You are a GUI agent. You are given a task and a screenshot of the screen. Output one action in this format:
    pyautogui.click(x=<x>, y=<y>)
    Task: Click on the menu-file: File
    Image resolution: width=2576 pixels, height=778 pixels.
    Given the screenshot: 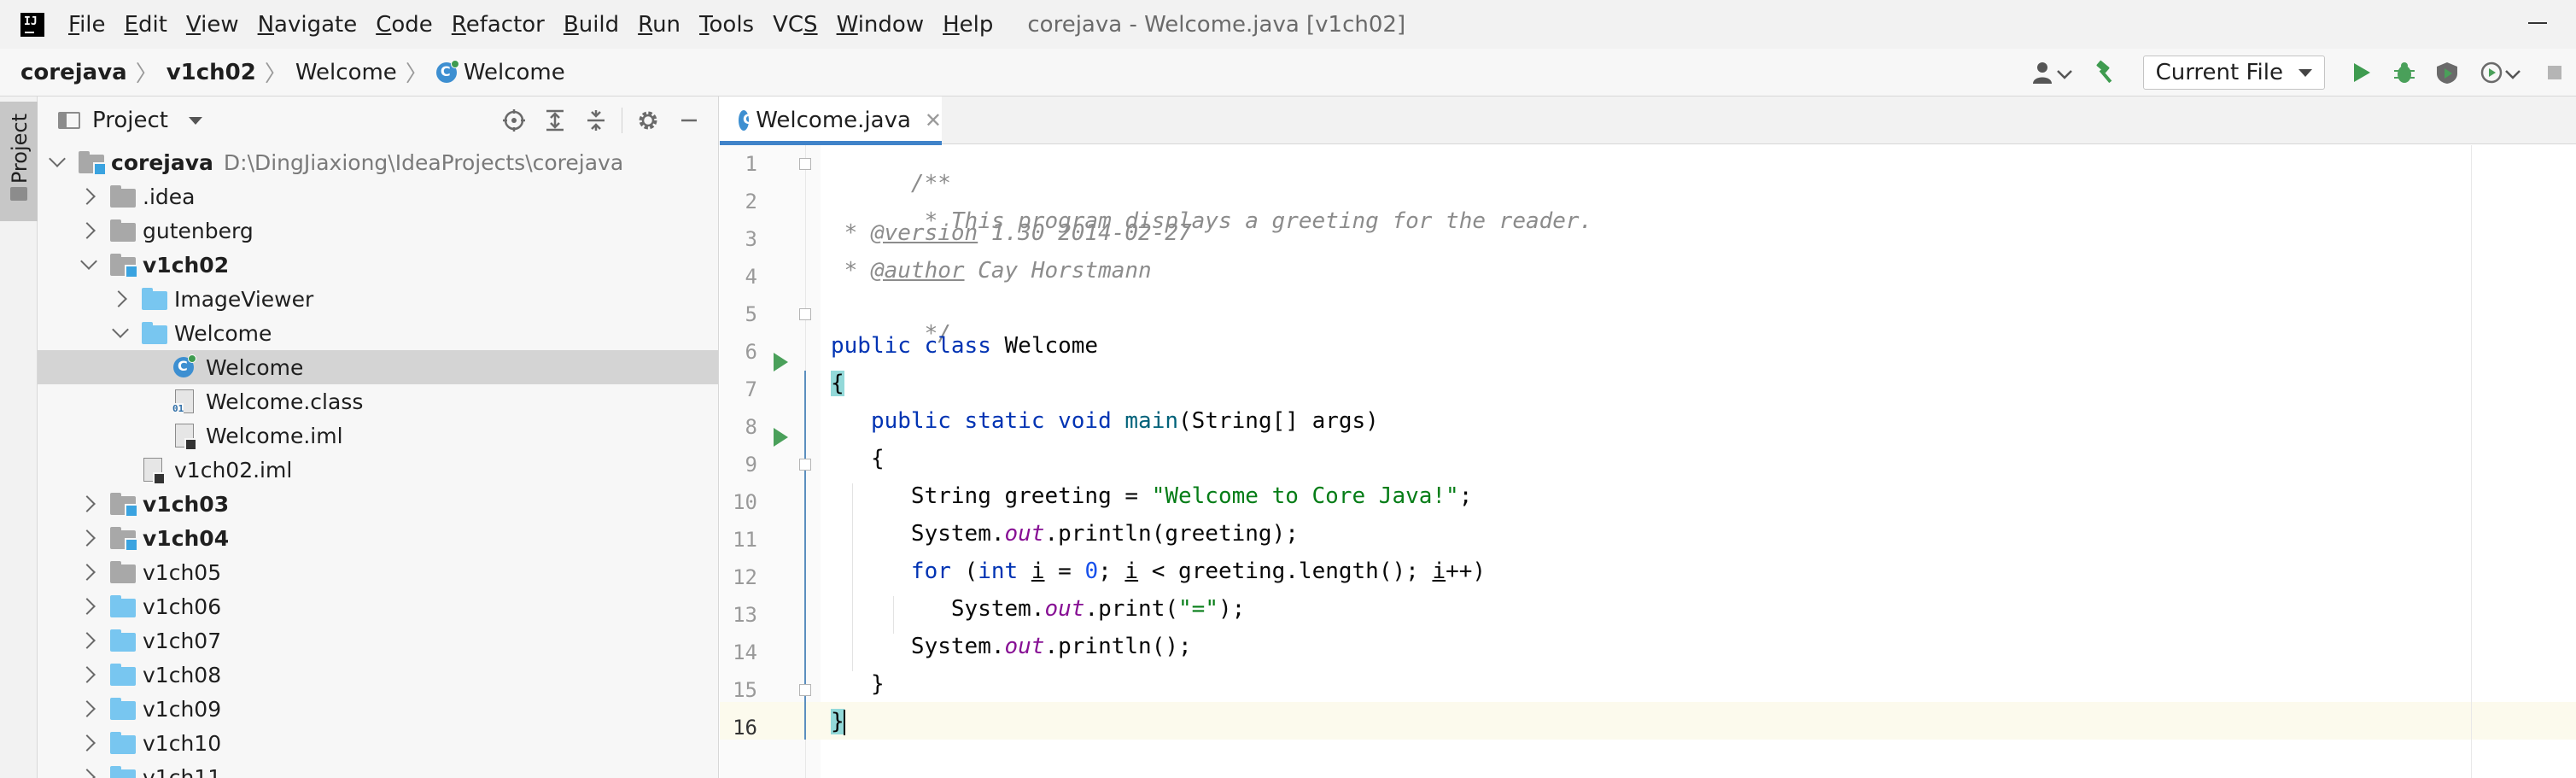 What is the action you would take?
    pyautogui.click(x=87, y=25)
    